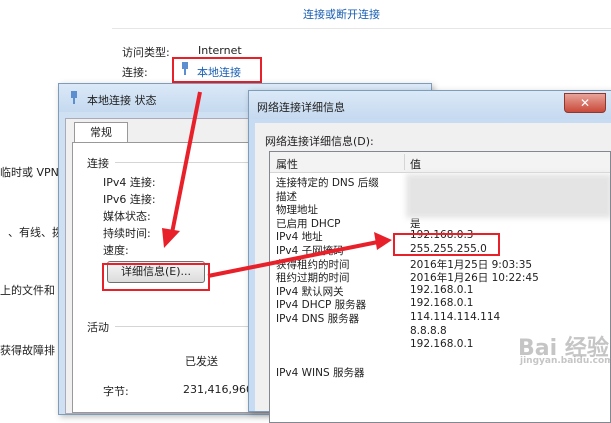 Image resolution: width=611 pixels, height=423 pixels. I want to click on watermark-url: jingyan.baidu.com, so click(565, 361).